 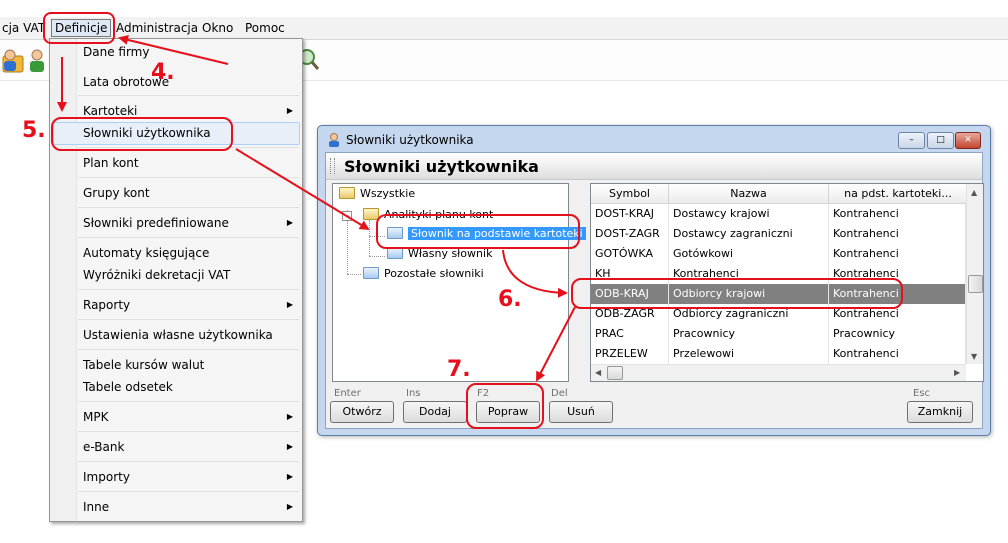 What do you see at coordinates (347, 216) in the screenshot?
I see `expander-minus-icon: –` at bounding box center [347, 216].